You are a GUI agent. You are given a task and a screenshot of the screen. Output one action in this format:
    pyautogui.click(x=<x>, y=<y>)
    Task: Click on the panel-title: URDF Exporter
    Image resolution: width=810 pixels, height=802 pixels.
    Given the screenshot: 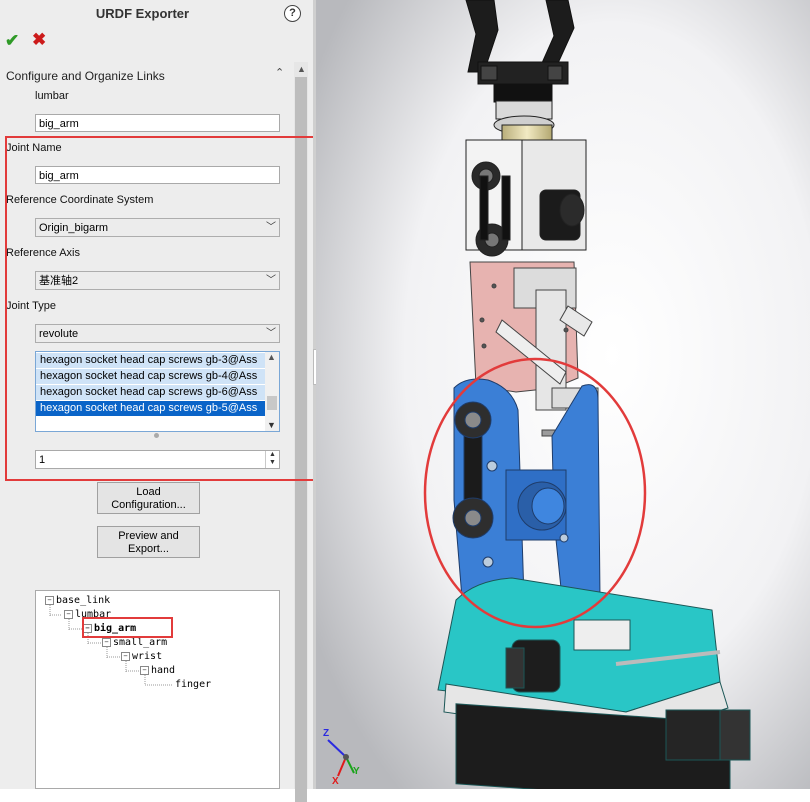 What is the action you would take?
    pyautogui.click(x=142, y=13)
    